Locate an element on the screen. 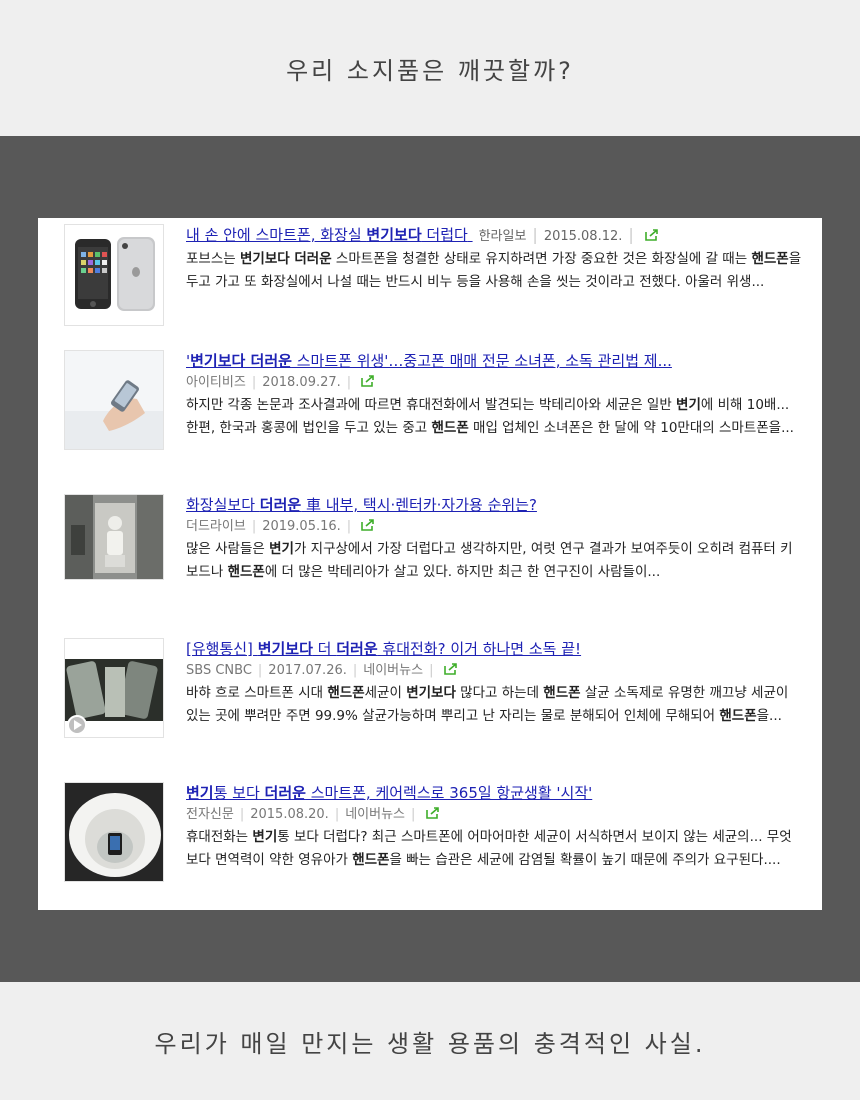  toilet-phone-image is located at coordinates (114, 832).